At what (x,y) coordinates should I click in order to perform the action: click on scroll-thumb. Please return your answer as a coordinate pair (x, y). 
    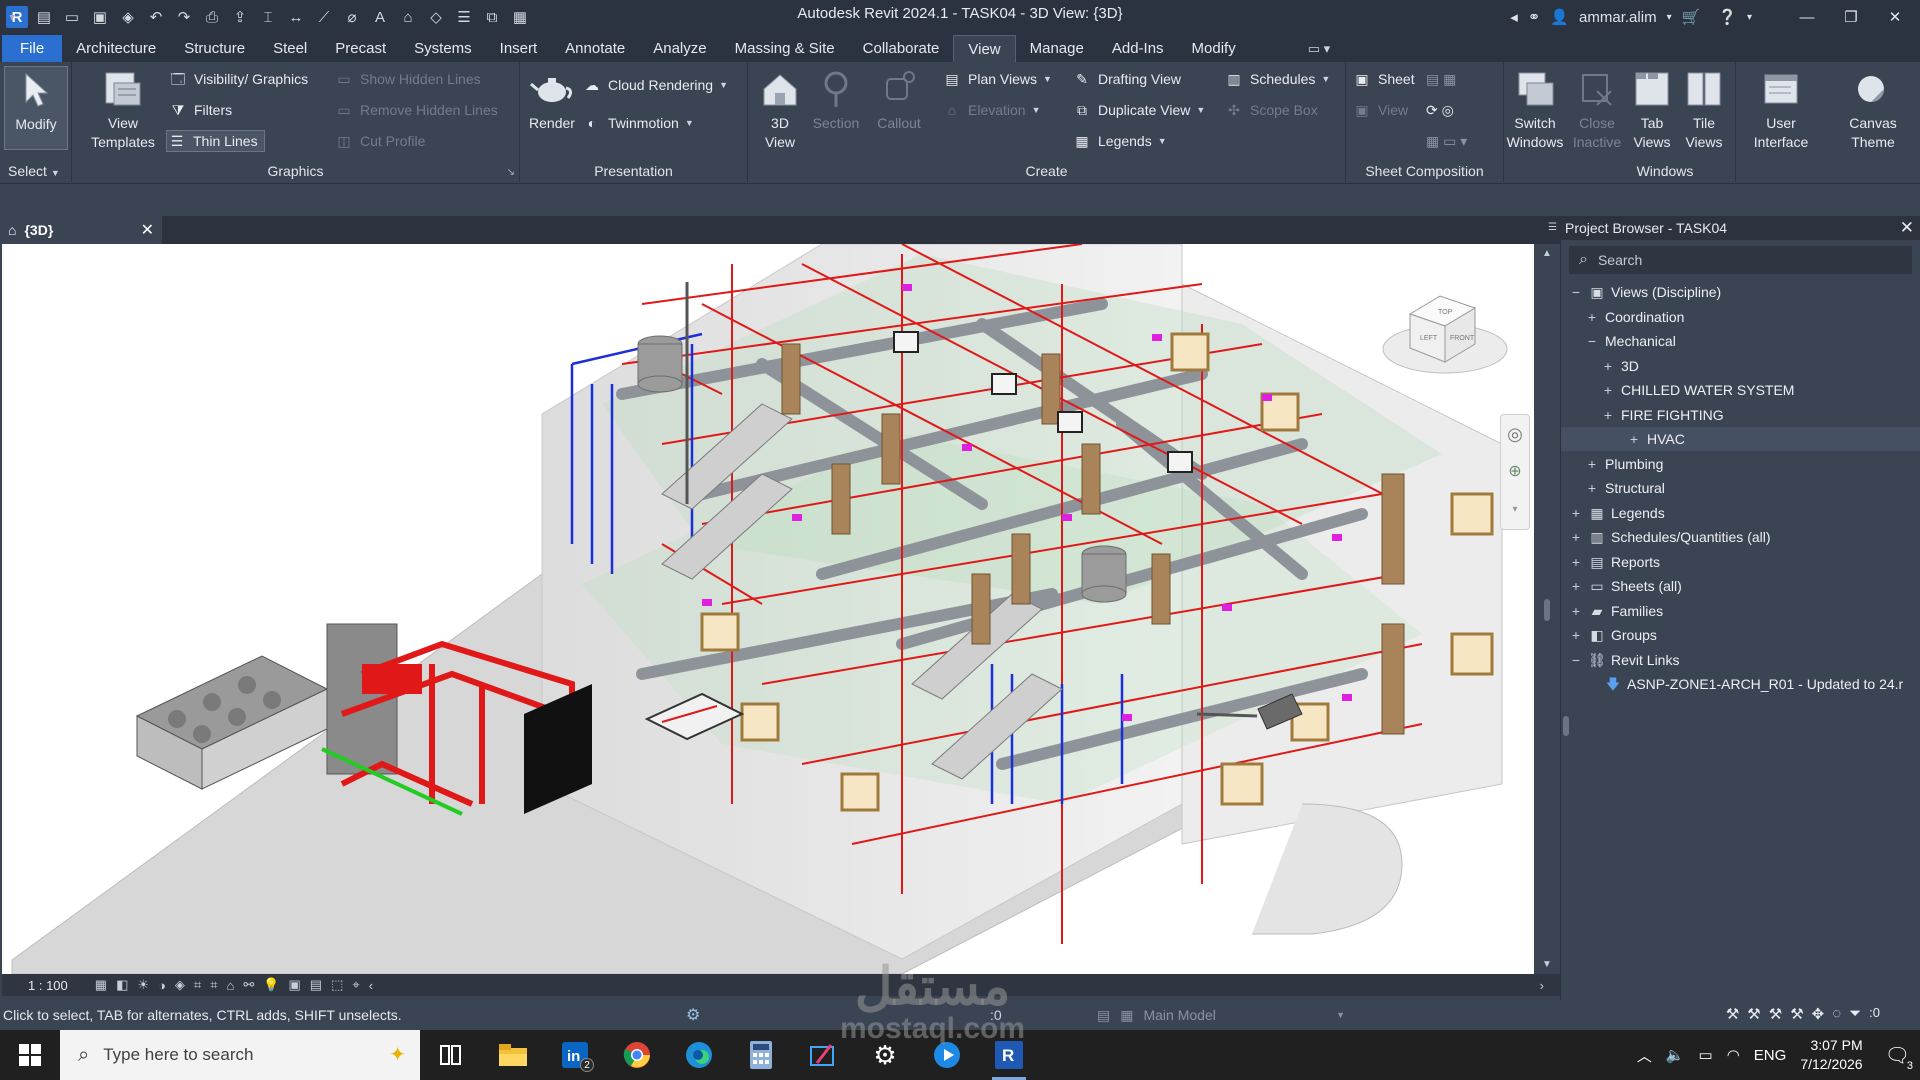
    Looking at the image, I should click on (1547, 610).